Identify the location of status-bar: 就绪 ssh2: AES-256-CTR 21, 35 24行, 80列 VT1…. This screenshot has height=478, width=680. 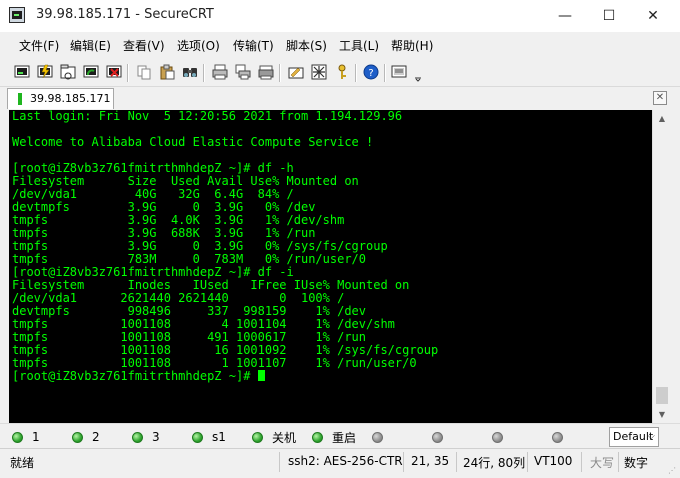
(340, 463).